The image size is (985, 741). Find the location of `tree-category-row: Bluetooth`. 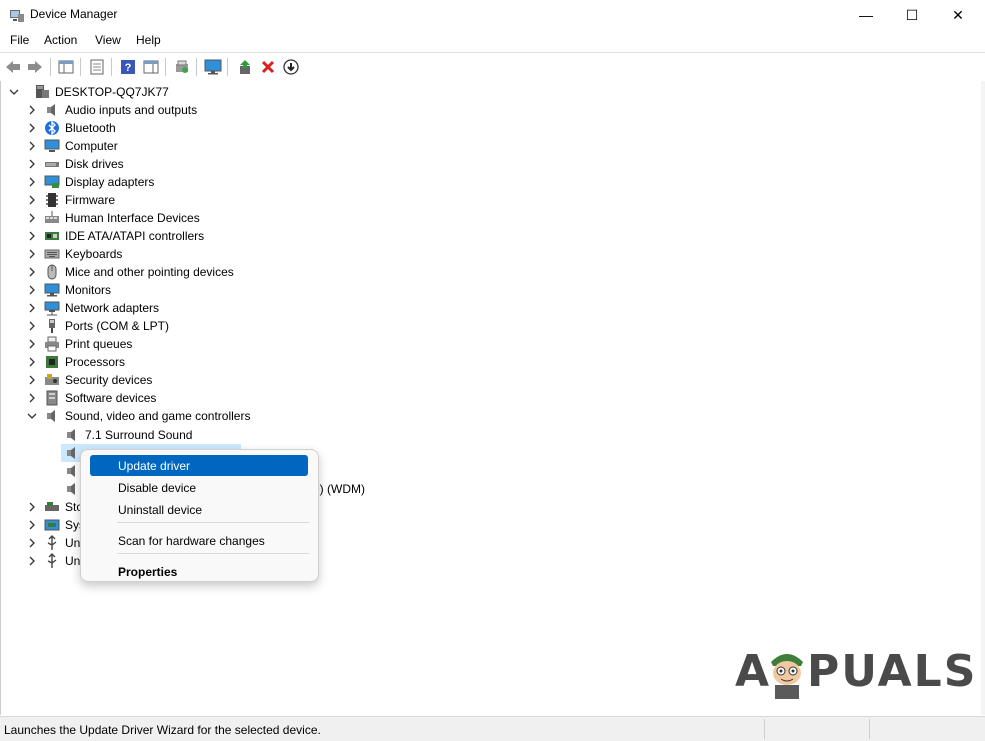

tree-category-row: Bluetooth is located at coordinates (71, 128).